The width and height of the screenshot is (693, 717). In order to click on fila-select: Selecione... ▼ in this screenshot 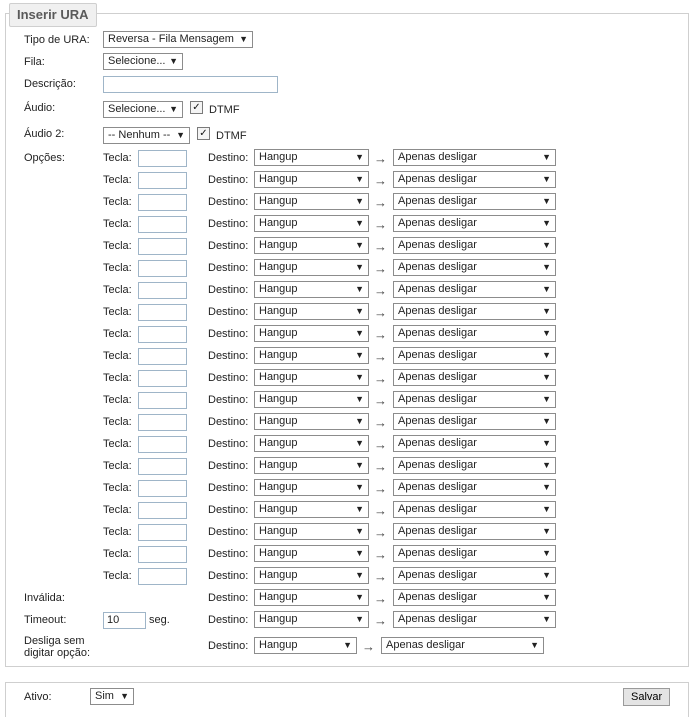, I will do `click(143, 61)`.